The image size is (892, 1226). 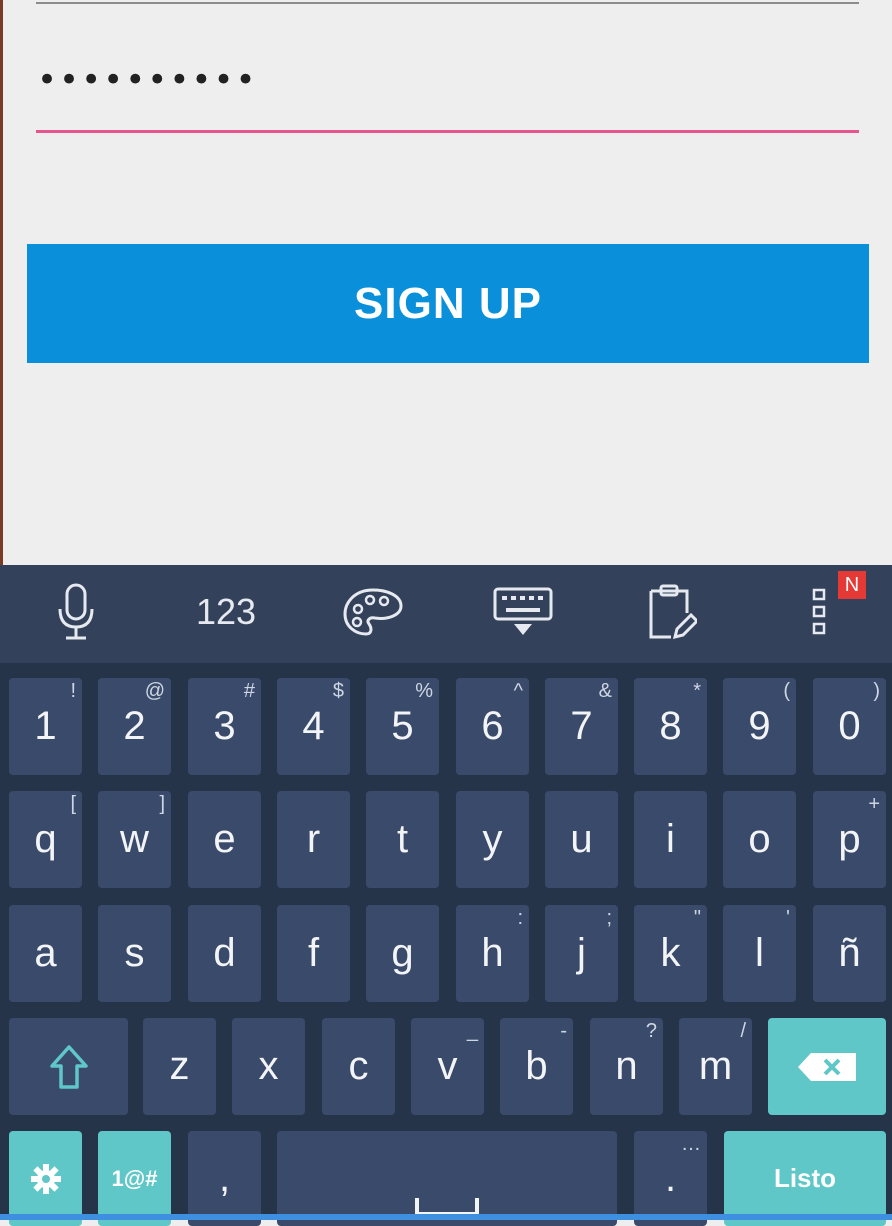 I want to click on key-o: o, so click(x=759, y=839).